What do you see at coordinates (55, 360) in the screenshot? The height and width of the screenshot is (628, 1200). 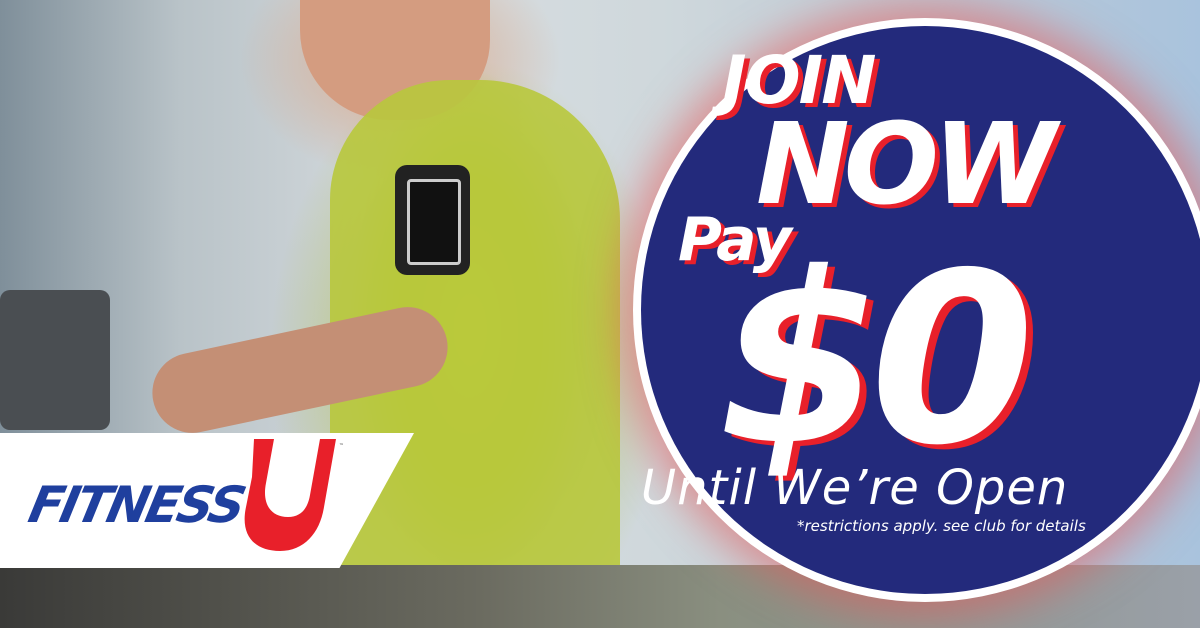 I see `treadmill-console` at bounding box center [55, 360].